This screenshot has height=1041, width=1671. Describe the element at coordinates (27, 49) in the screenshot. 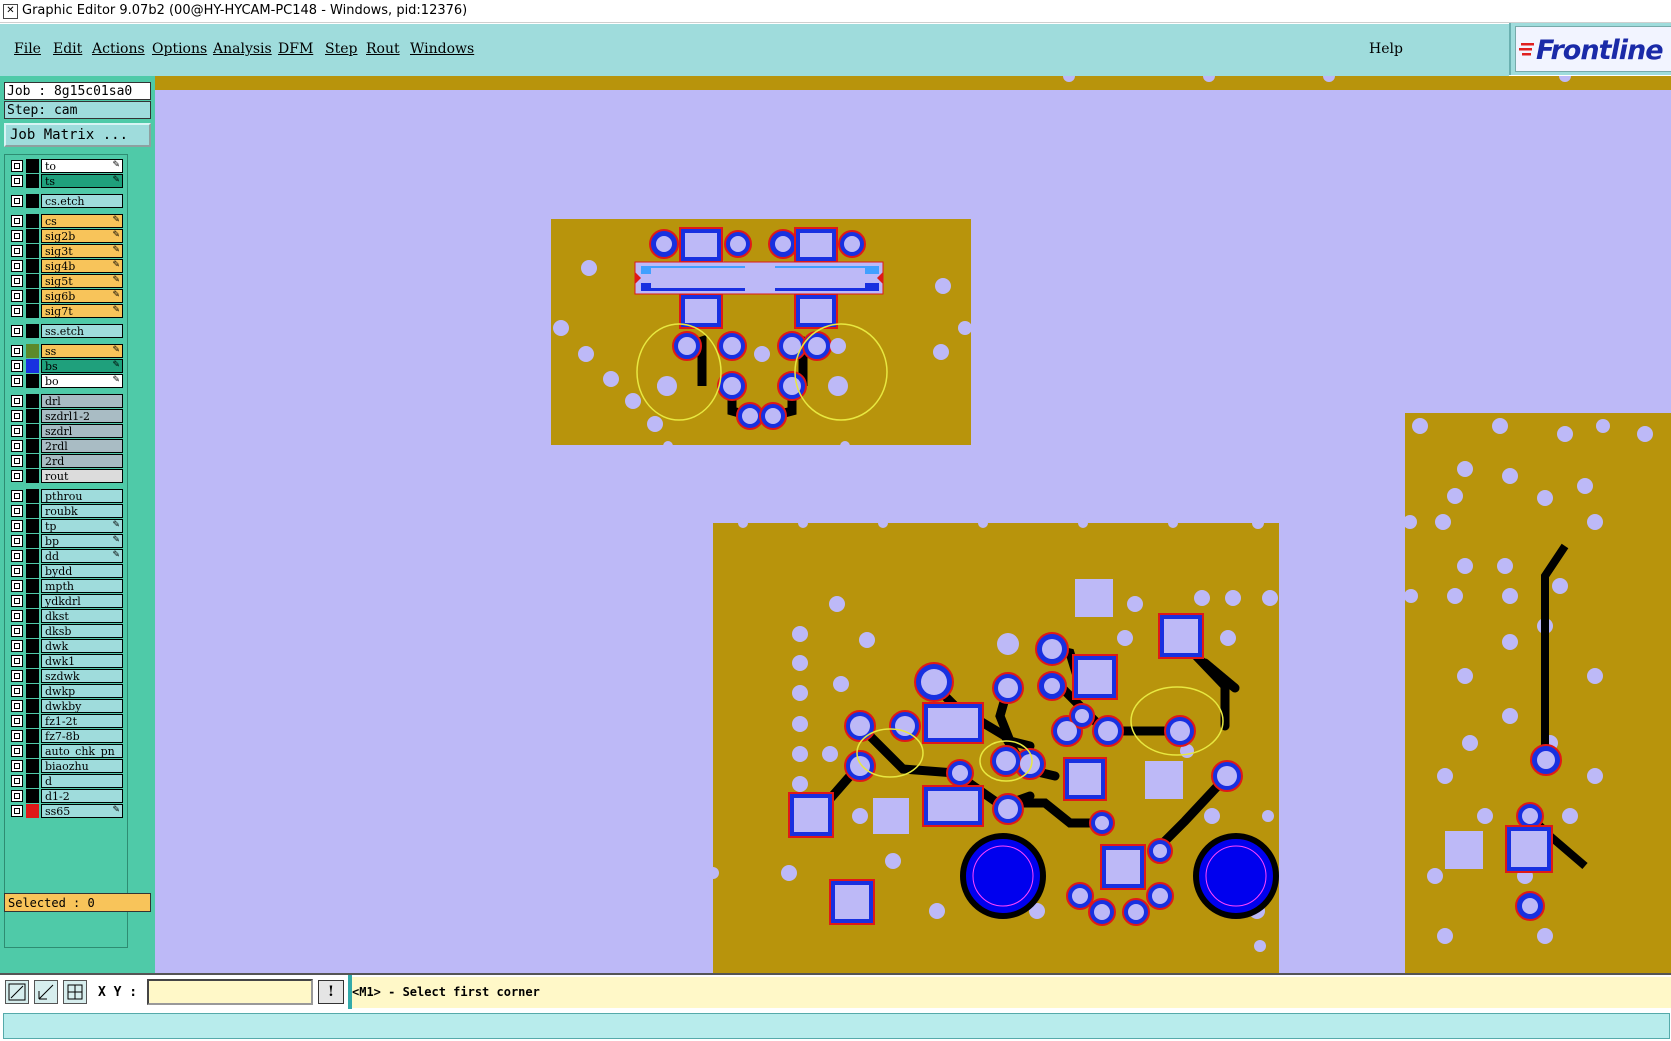

I see `menu-file: File` at that location.